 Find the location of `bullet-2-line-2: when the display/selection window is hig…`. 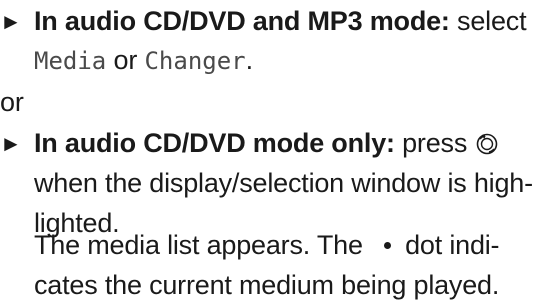

bullet-2-line-2: when the display/selection window is hig… is located at coordinates (283, 183).